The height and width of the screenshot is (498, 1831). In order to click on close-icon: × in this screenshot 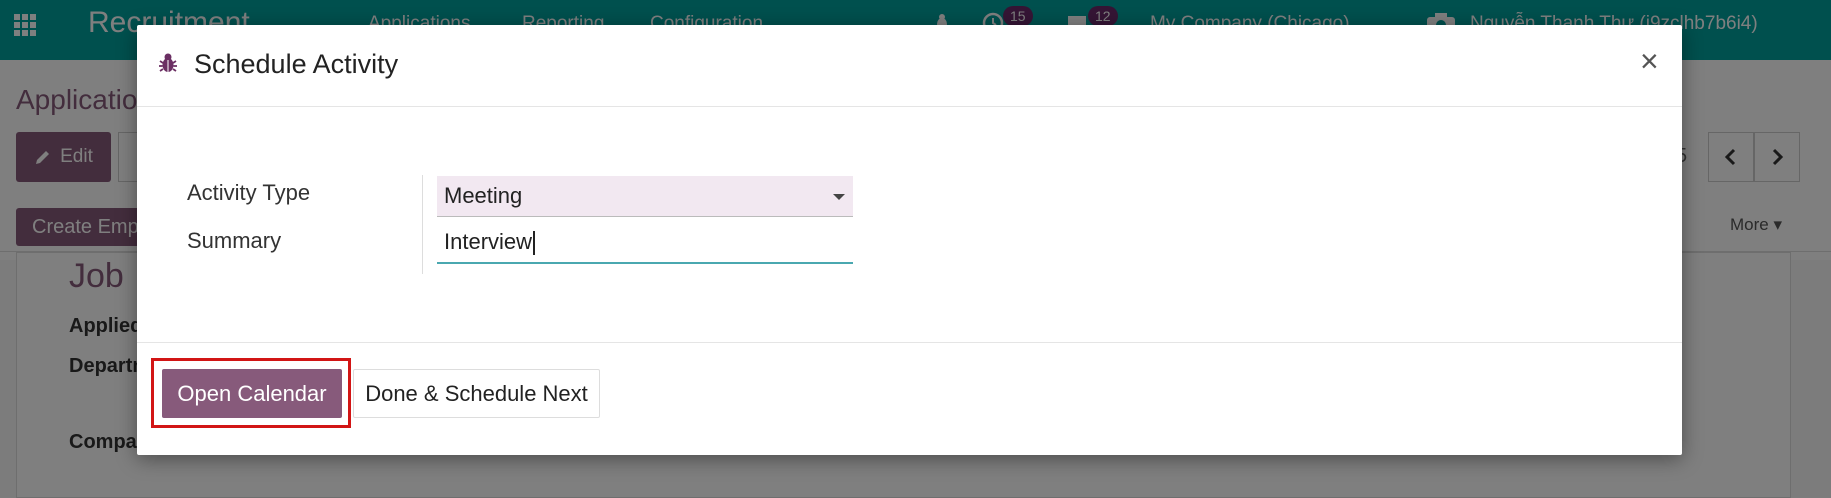, I will do `click(1649, 61)`.